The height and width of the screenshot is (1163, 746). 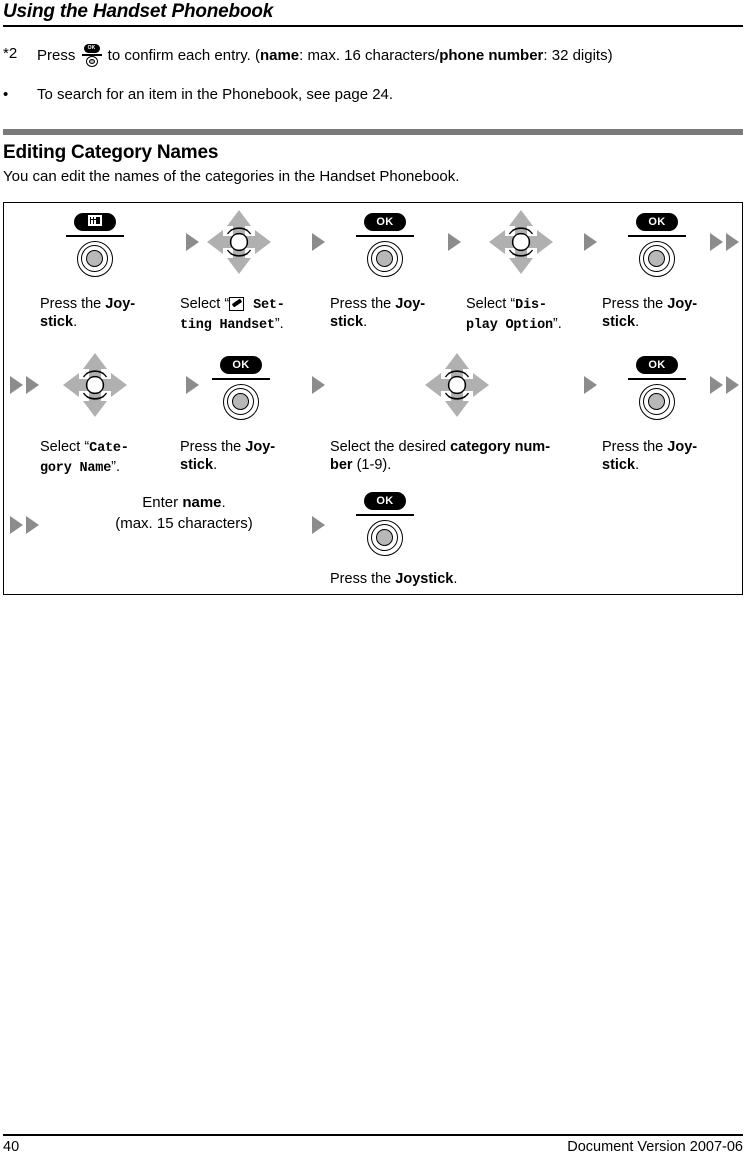 I want to click on running-head-title: Using the Handset Phonebook, so click(x=138, y=11).